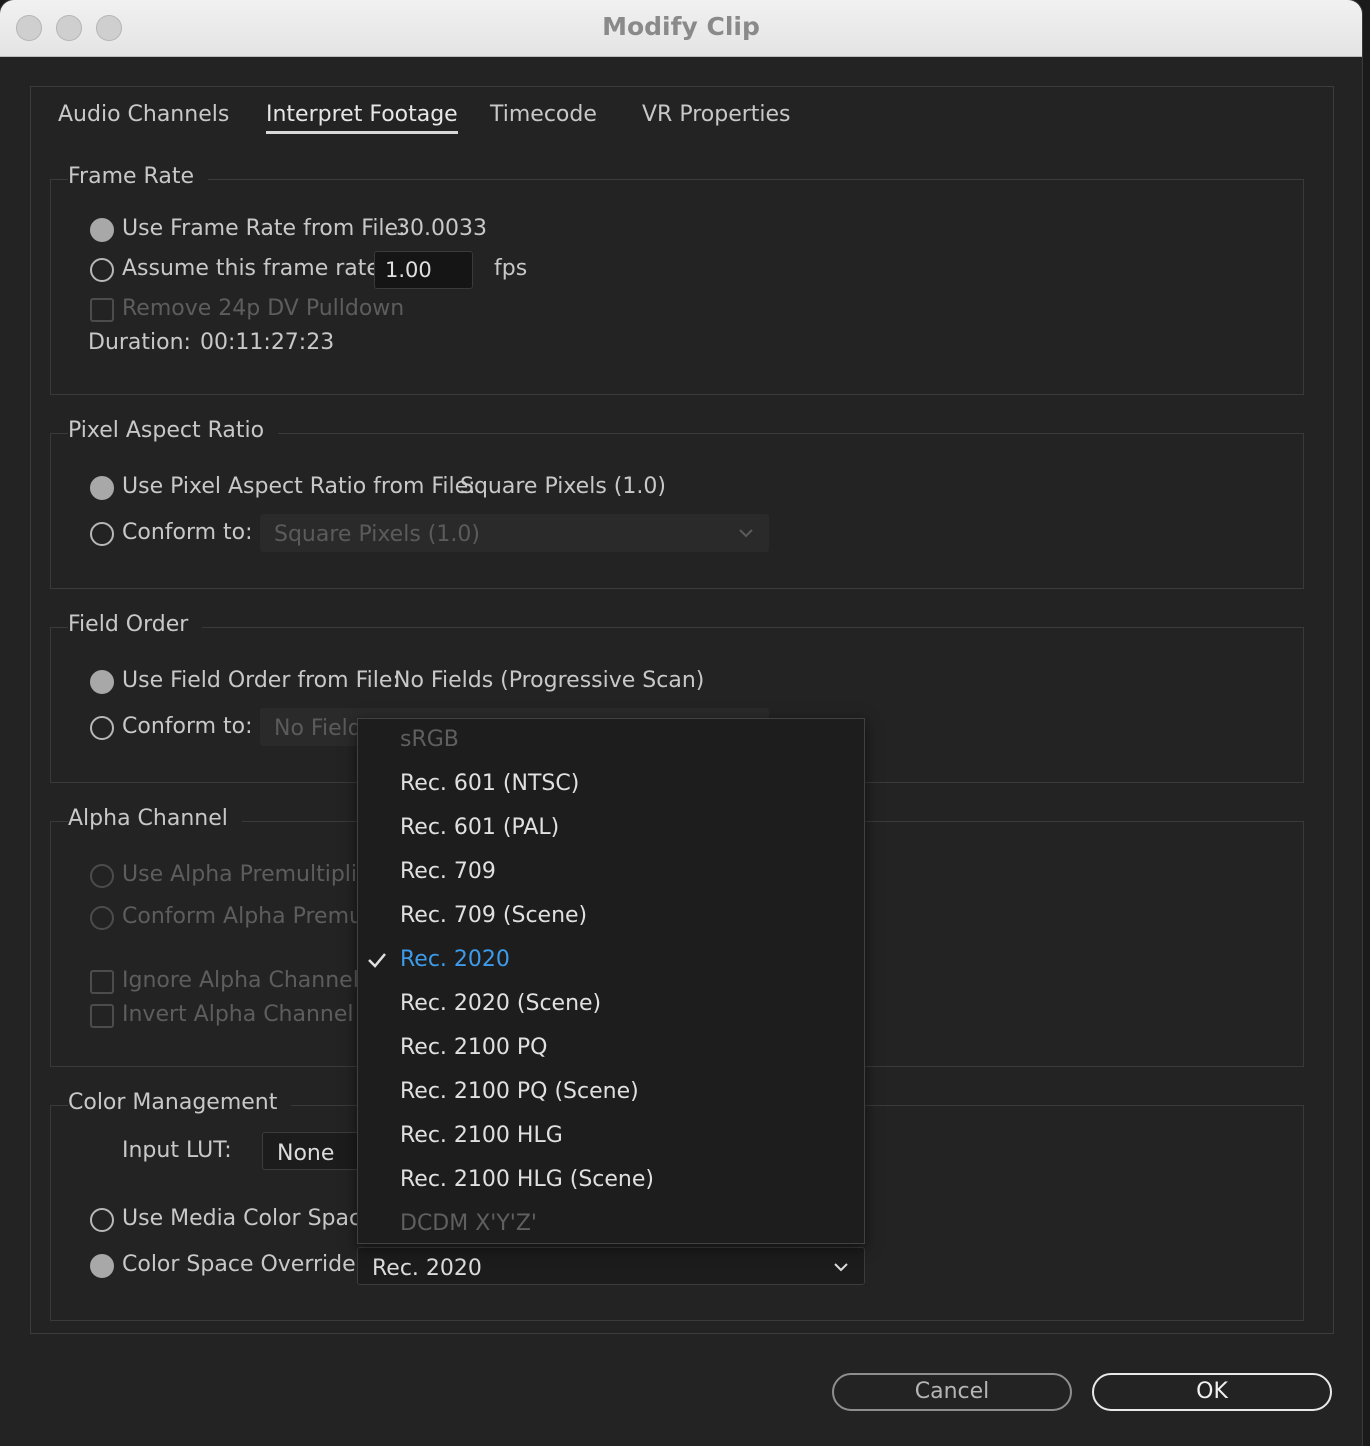 The width and height of the screenshot is (1370, 1446). I want to click on menu-item-rec601-ntsc: Rec. 601 (NTSC), so click(489, 783).